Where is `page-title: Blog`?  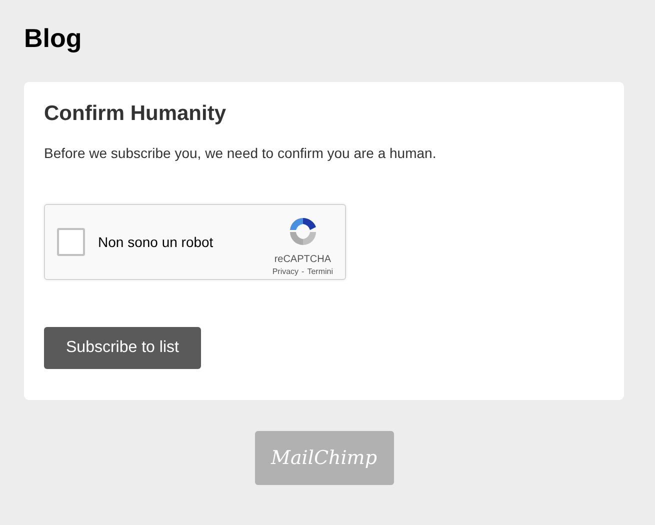 page-title: Blog is located at coordinates (53, 38).